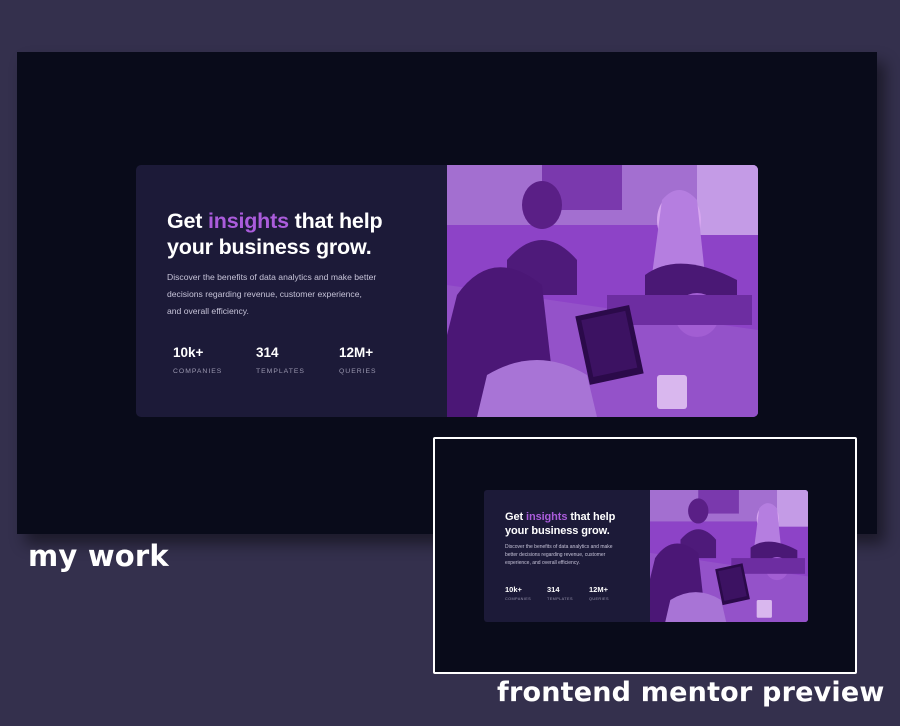 The width and height of the screenshot is (900, 726). What do you see at coordinates (691, 692) in the screenshot?
I see `caption-preview: frontend mentor preview` at bounding box center [691, 692].